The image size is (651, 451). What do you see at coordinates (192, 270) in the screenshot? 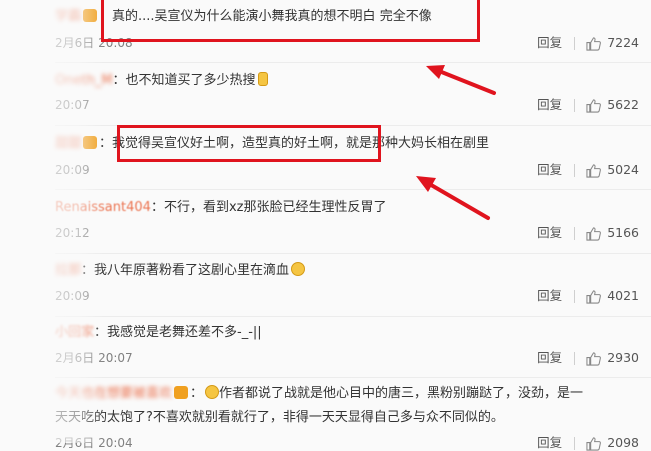
I see `comment-text: 我八年原著粉看了这剧心里在滴血` at bounding box center [192, 270].